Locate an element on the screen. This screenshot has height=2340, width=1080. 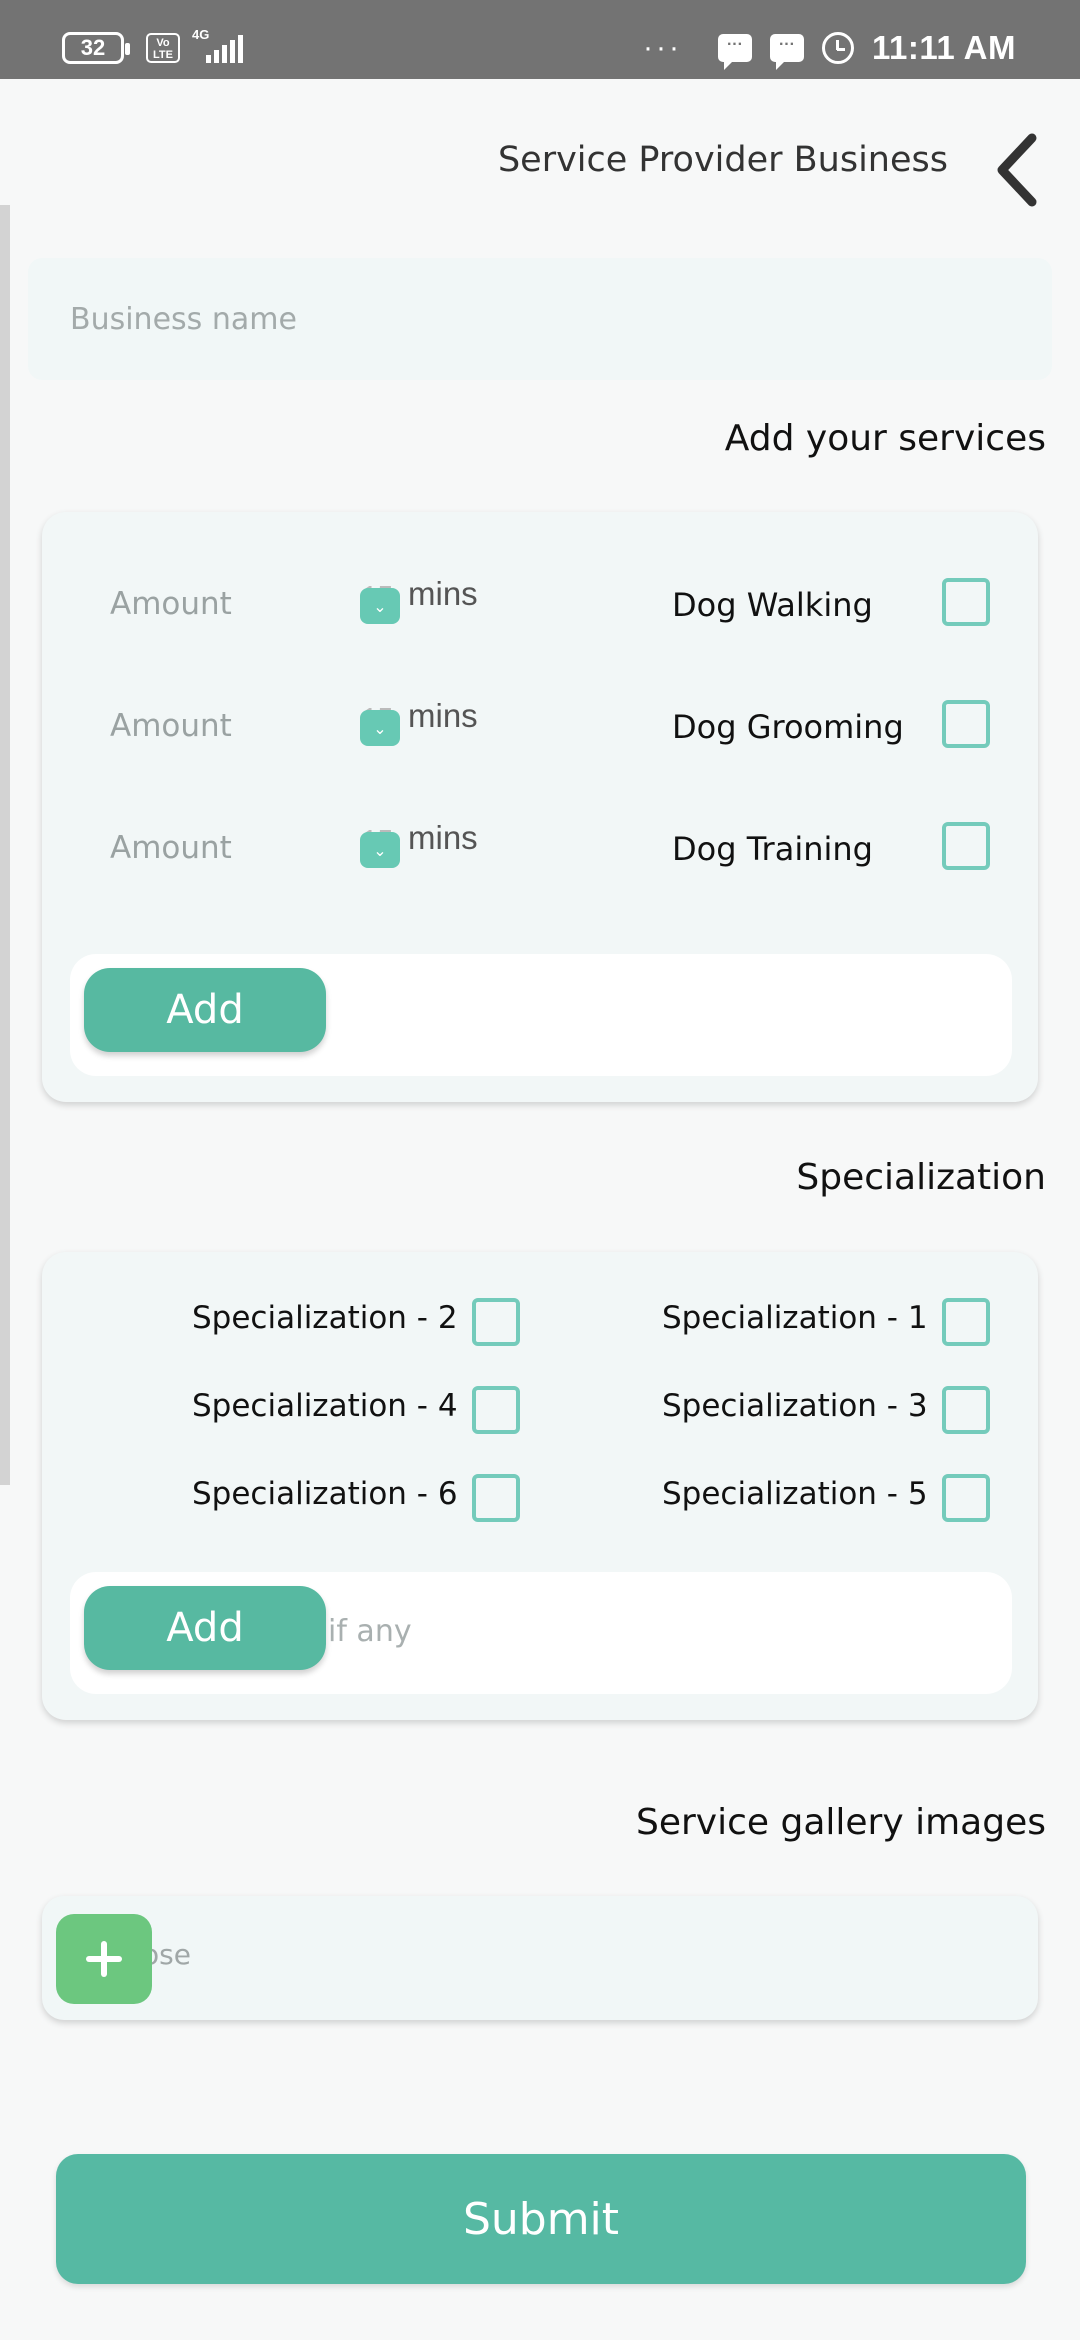
status-left: 32 Vo LTE 4G is located at coordinates (152, 46).